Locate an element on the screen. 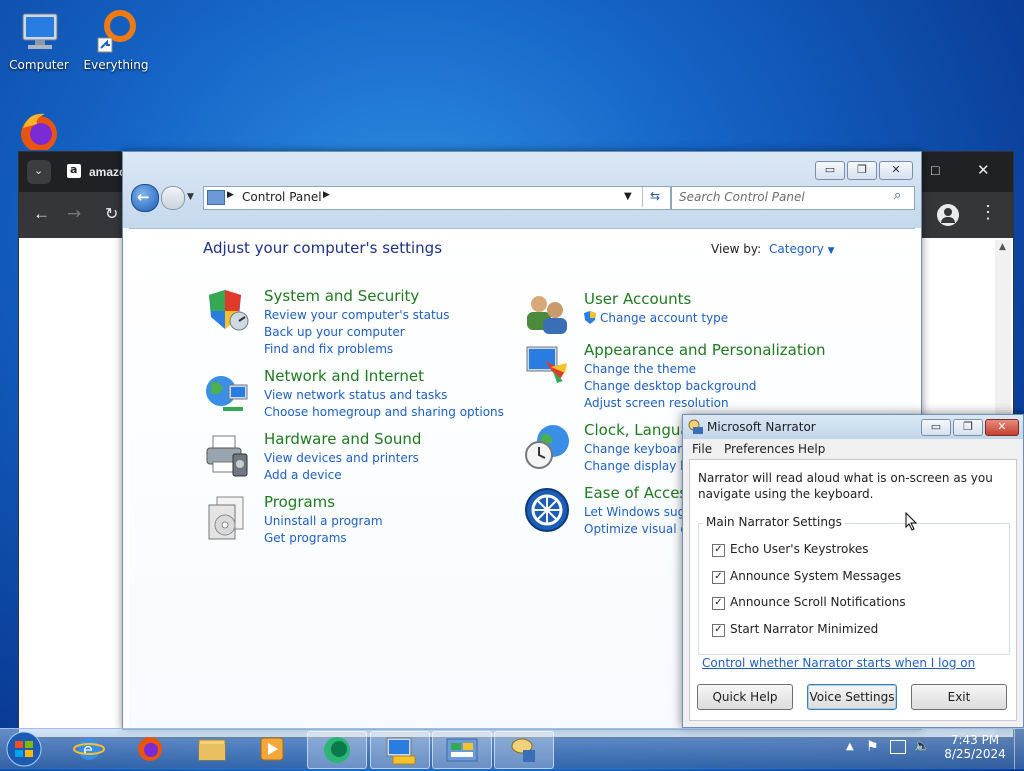  control-panel-small-icon is located at coordinates (216, 197).